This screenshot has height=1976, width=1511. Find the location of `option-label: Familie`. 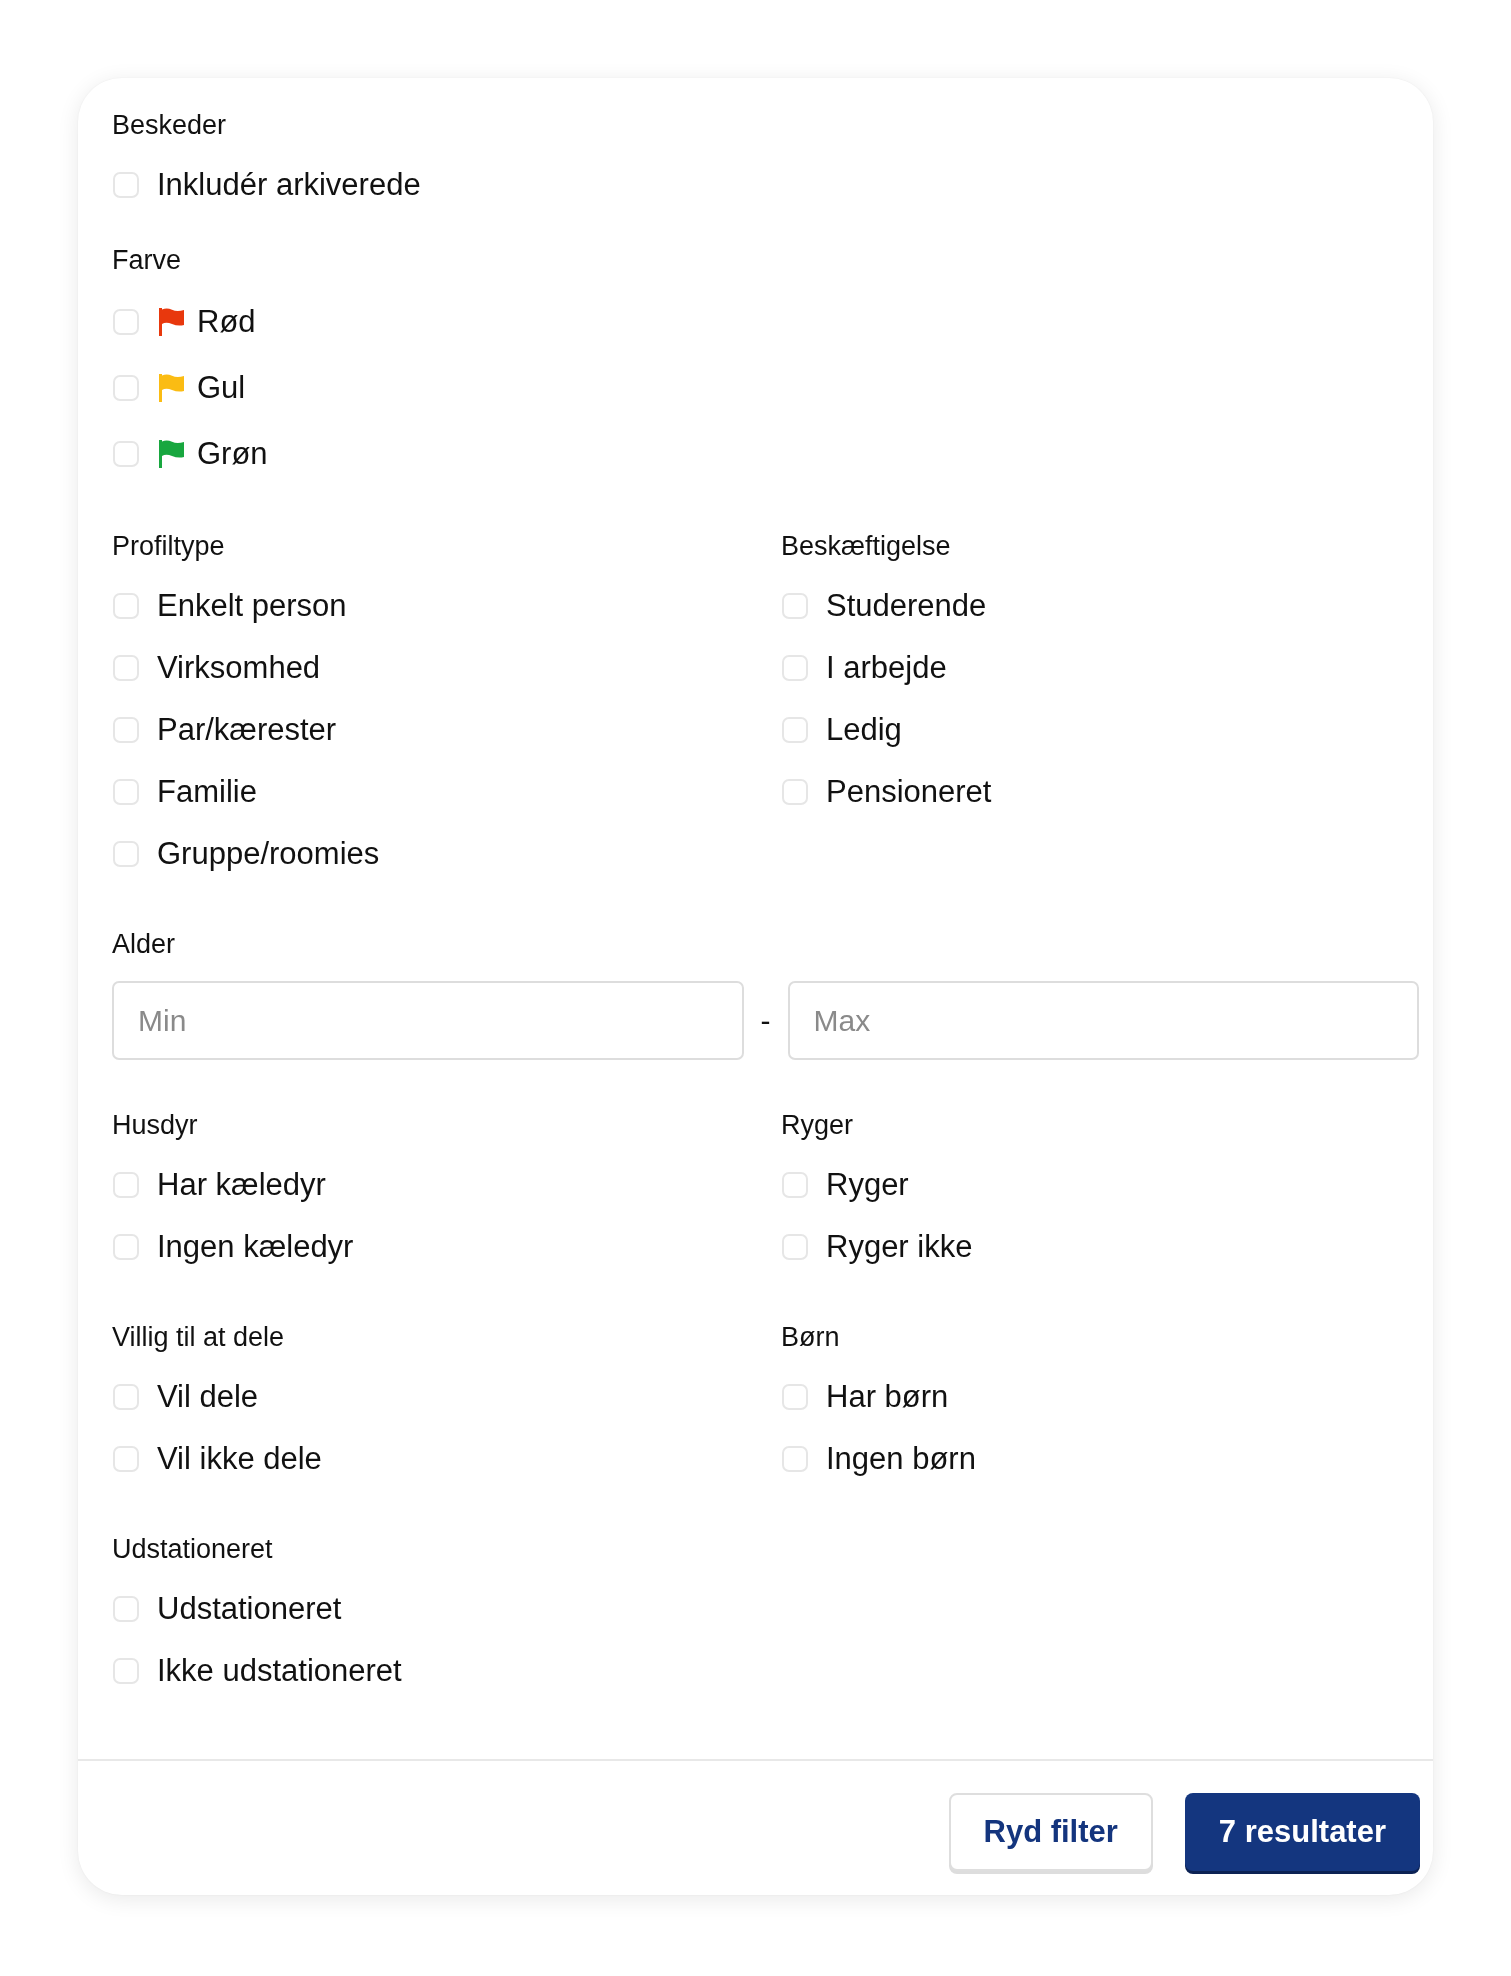

option-label: Familie is located at coordinates (207, 792).